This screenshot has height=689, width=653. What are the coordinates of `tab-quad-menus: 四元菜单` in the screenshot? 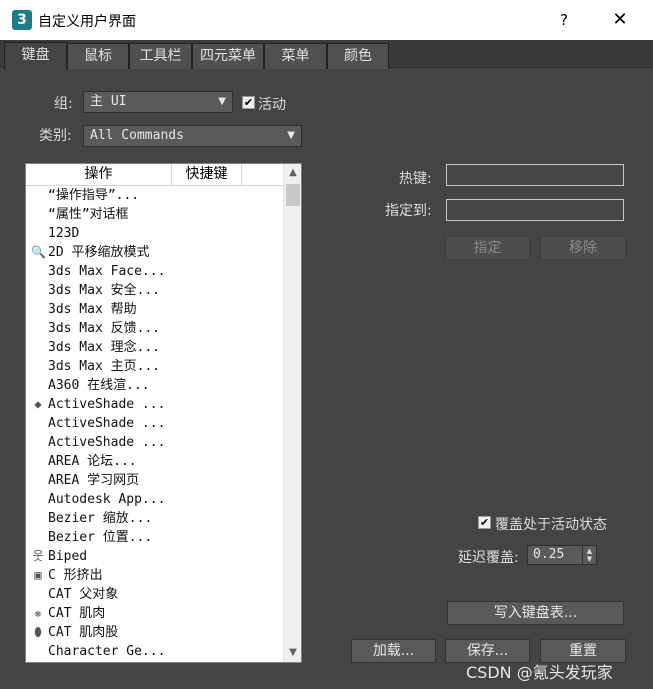 It's located at (228, 56).